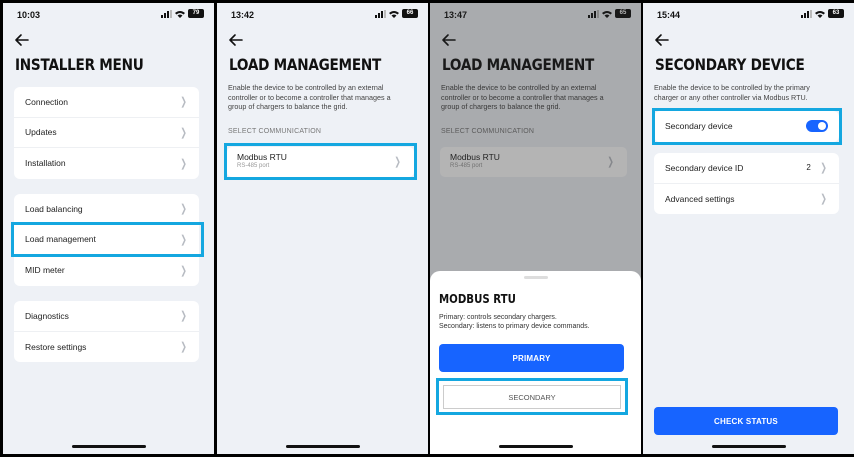 Image resolution: width=854 pixels, height=457 pixels. What do you see at coordinates (54, 208) in the screenshot?
I see `menu-item-label: Load balancing` at bounding box center [54, 208].